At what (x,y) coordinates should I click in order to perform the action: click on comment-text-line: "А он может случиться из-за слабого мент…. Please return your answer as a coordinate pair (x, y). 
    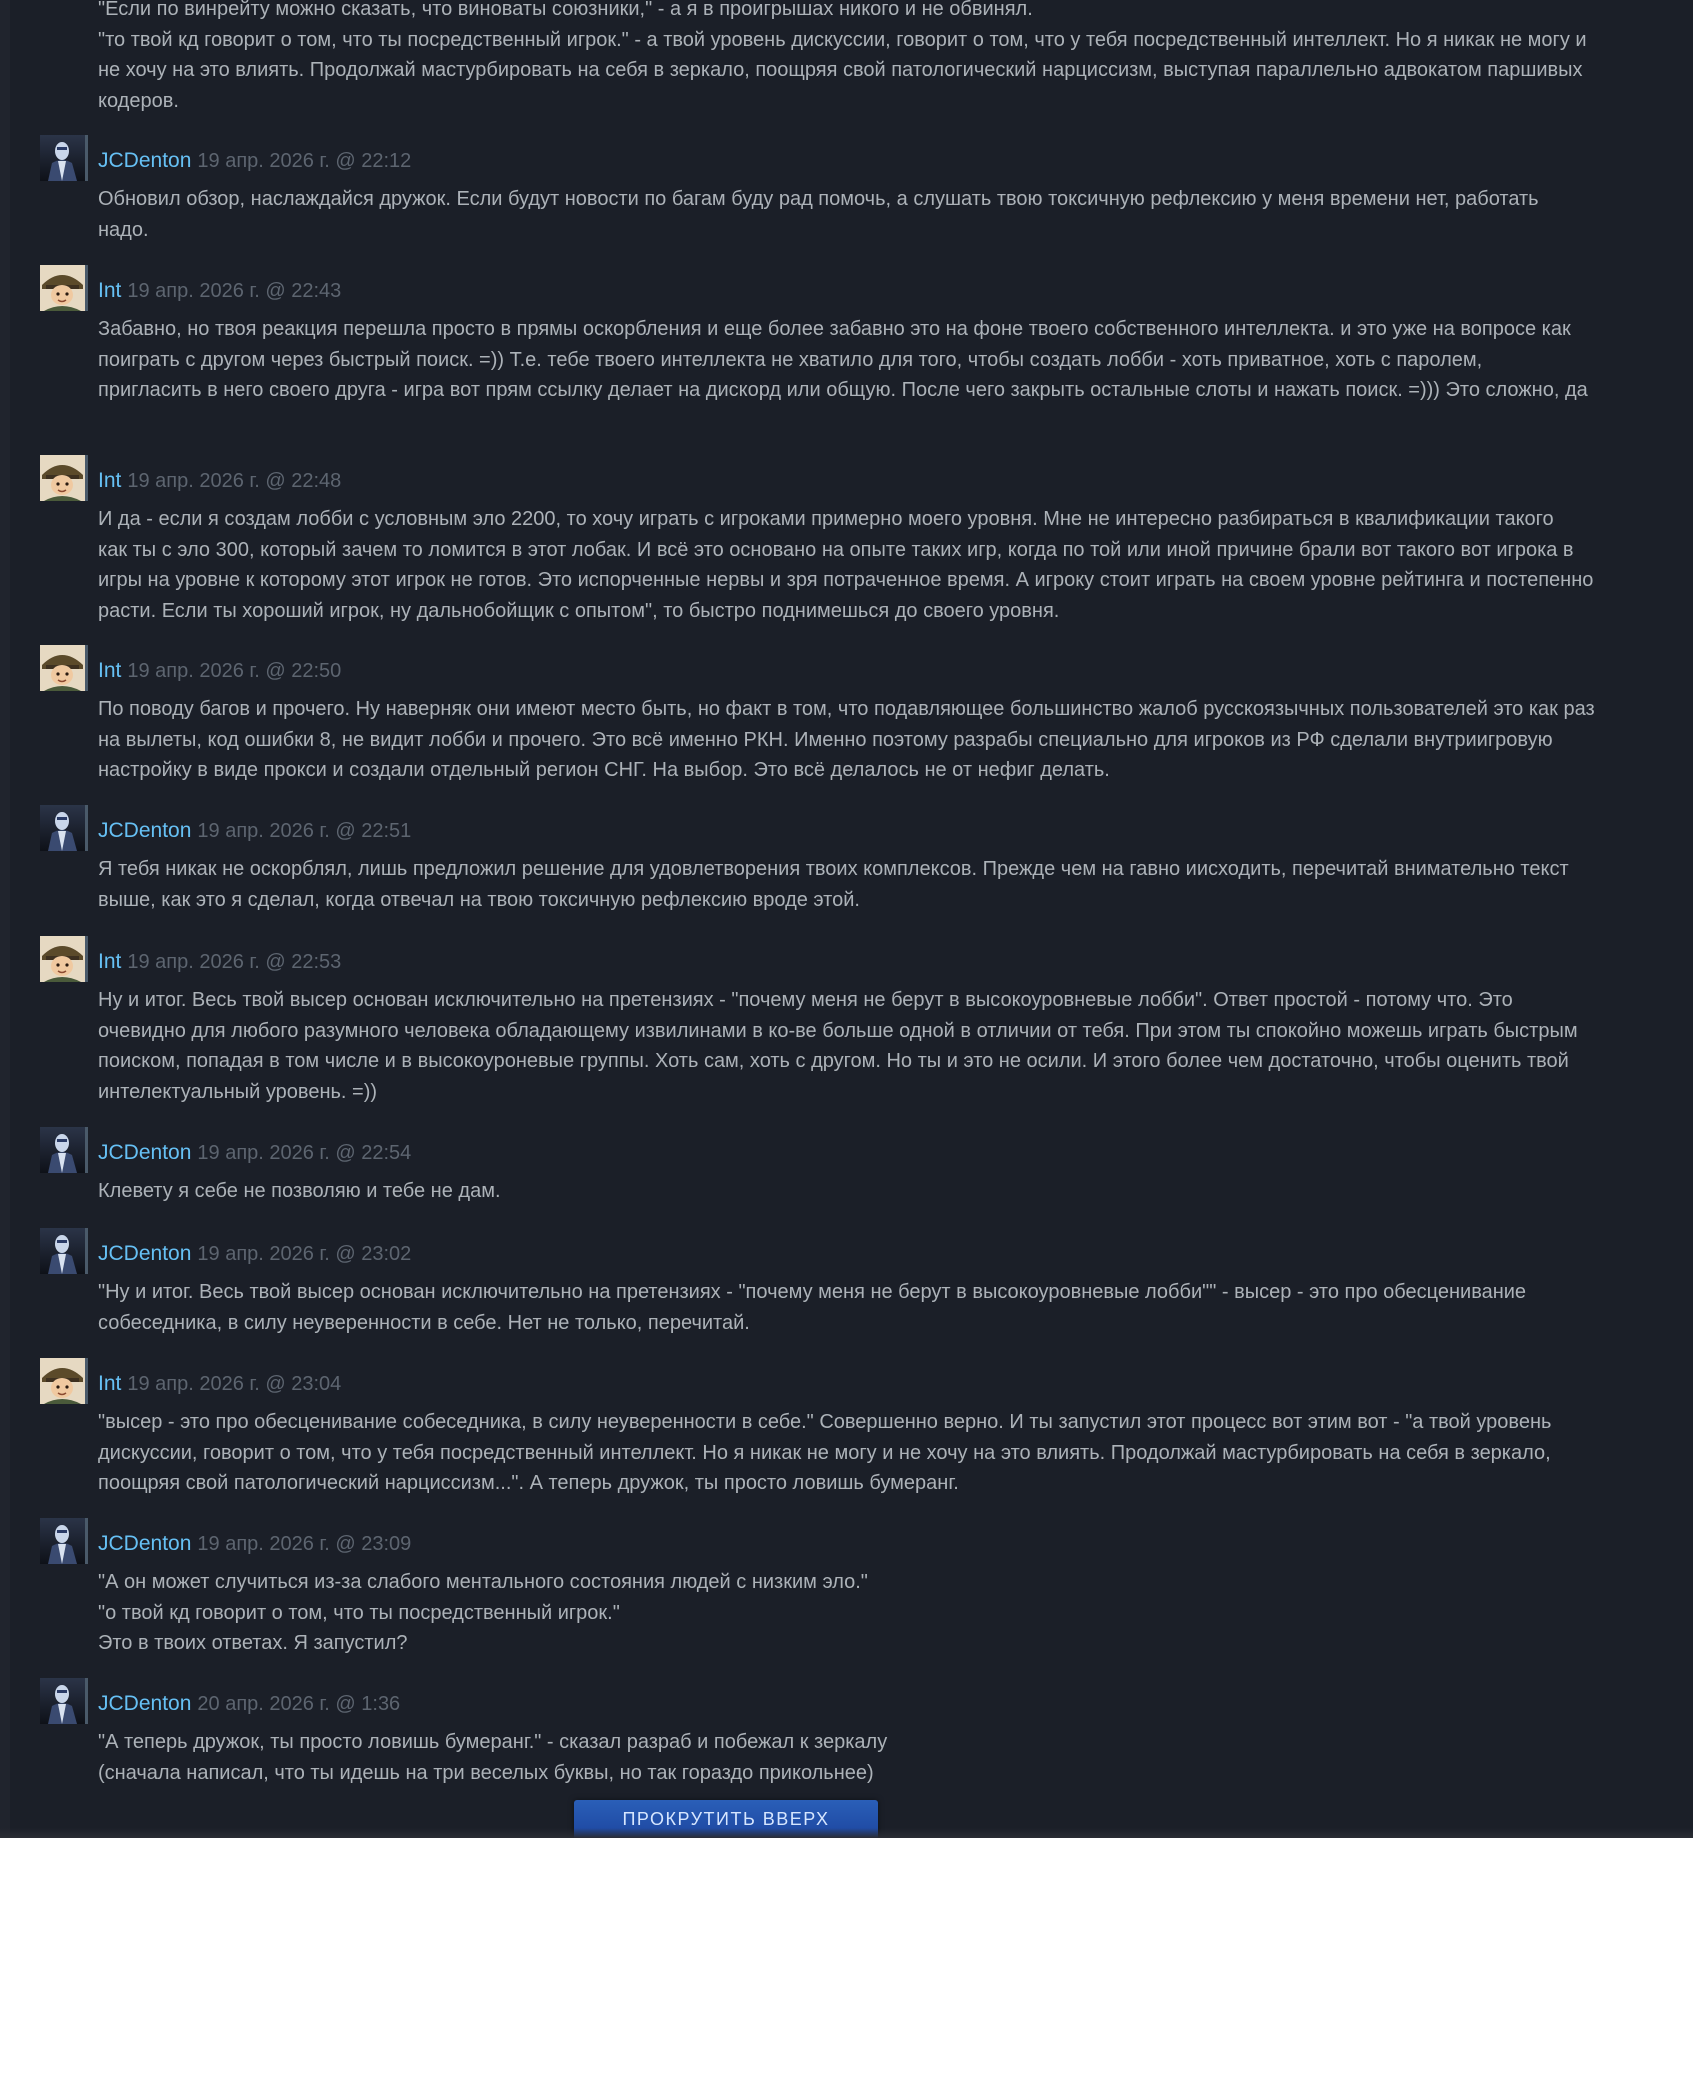
    Looking at the image, I should click on (483, 1582).